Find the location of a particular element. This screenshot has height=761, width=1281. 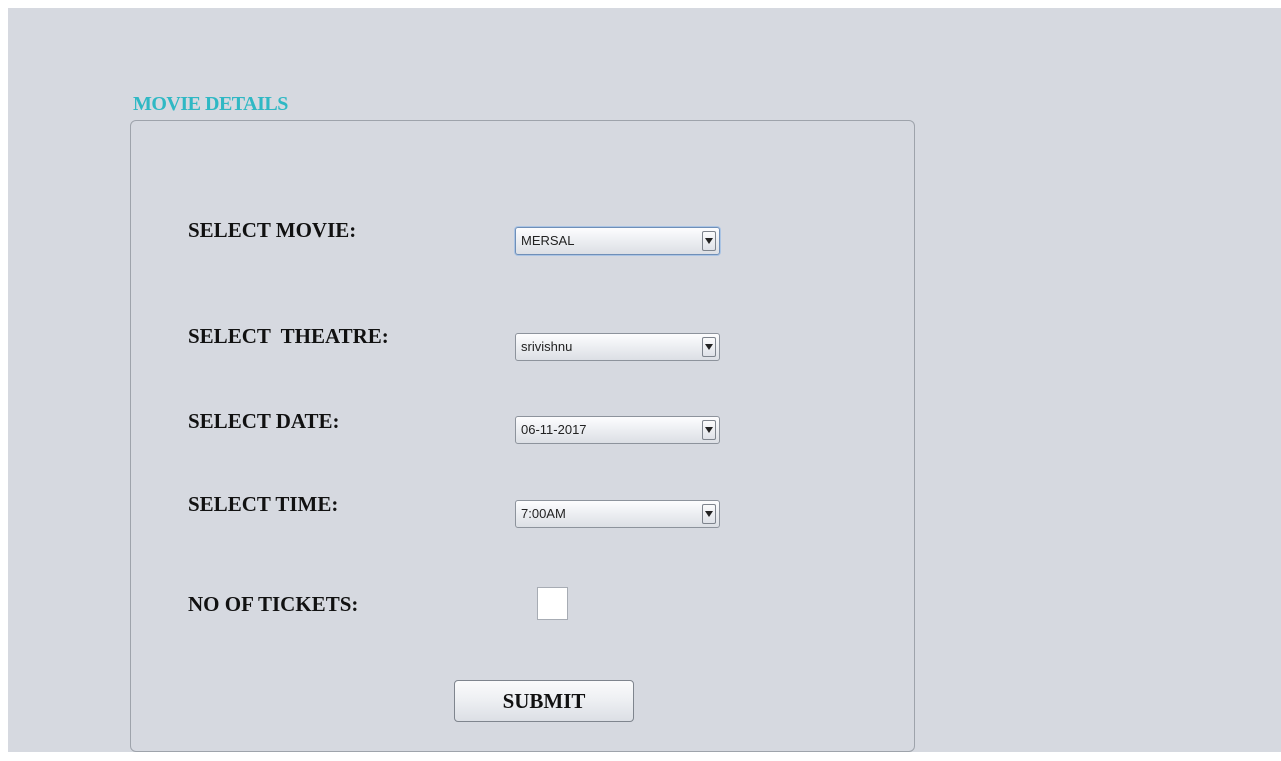

tickets-input is located at coordinates (552, 603).